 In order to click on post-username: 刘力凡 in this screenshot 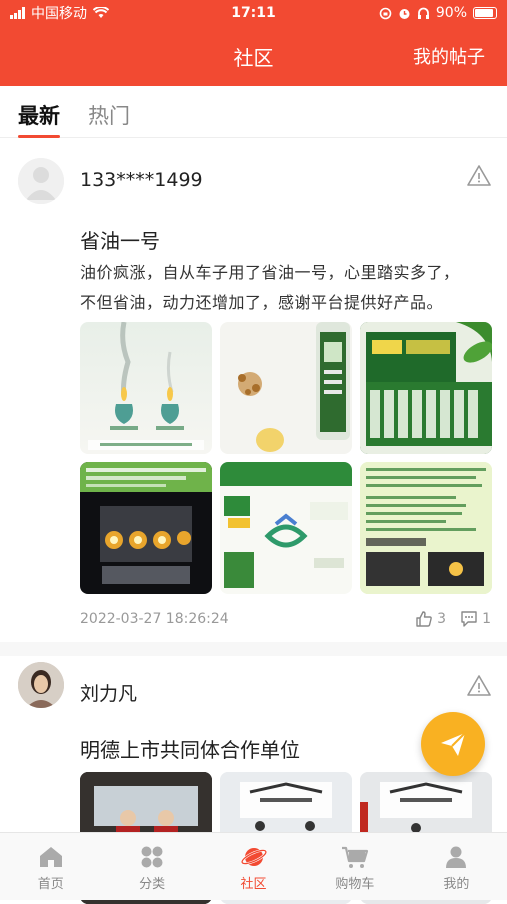, I will do `click(108, 692)`.